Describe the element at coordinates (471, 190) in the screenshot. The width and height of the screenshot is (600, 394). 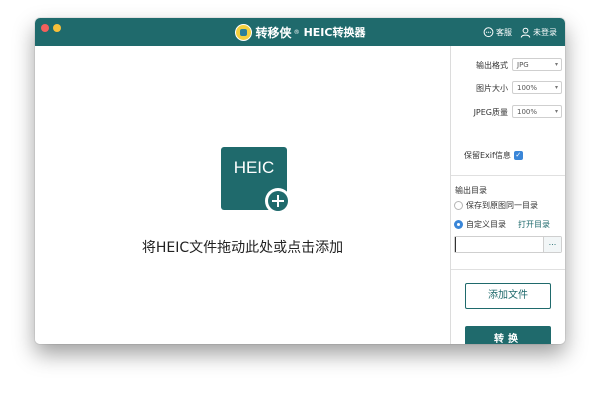
I see `output-dir-title: 输出目录` at that location.